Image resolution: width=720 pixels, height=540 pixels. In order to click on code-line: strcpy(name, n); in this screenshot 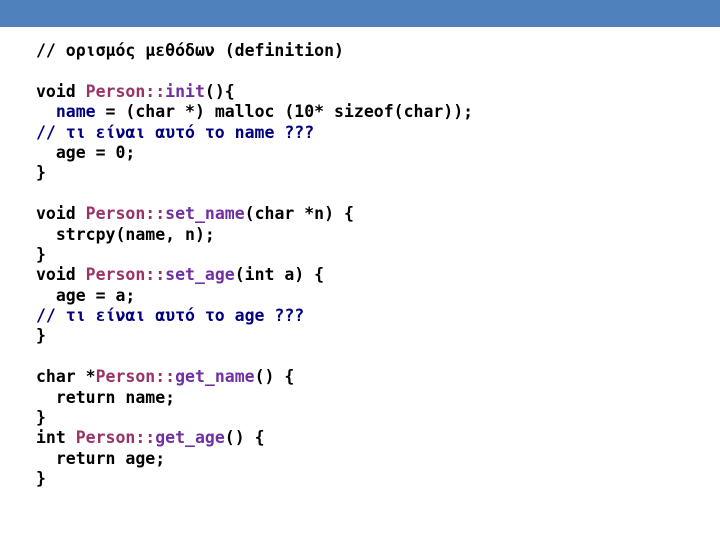, I will do `click(366, 235)`.